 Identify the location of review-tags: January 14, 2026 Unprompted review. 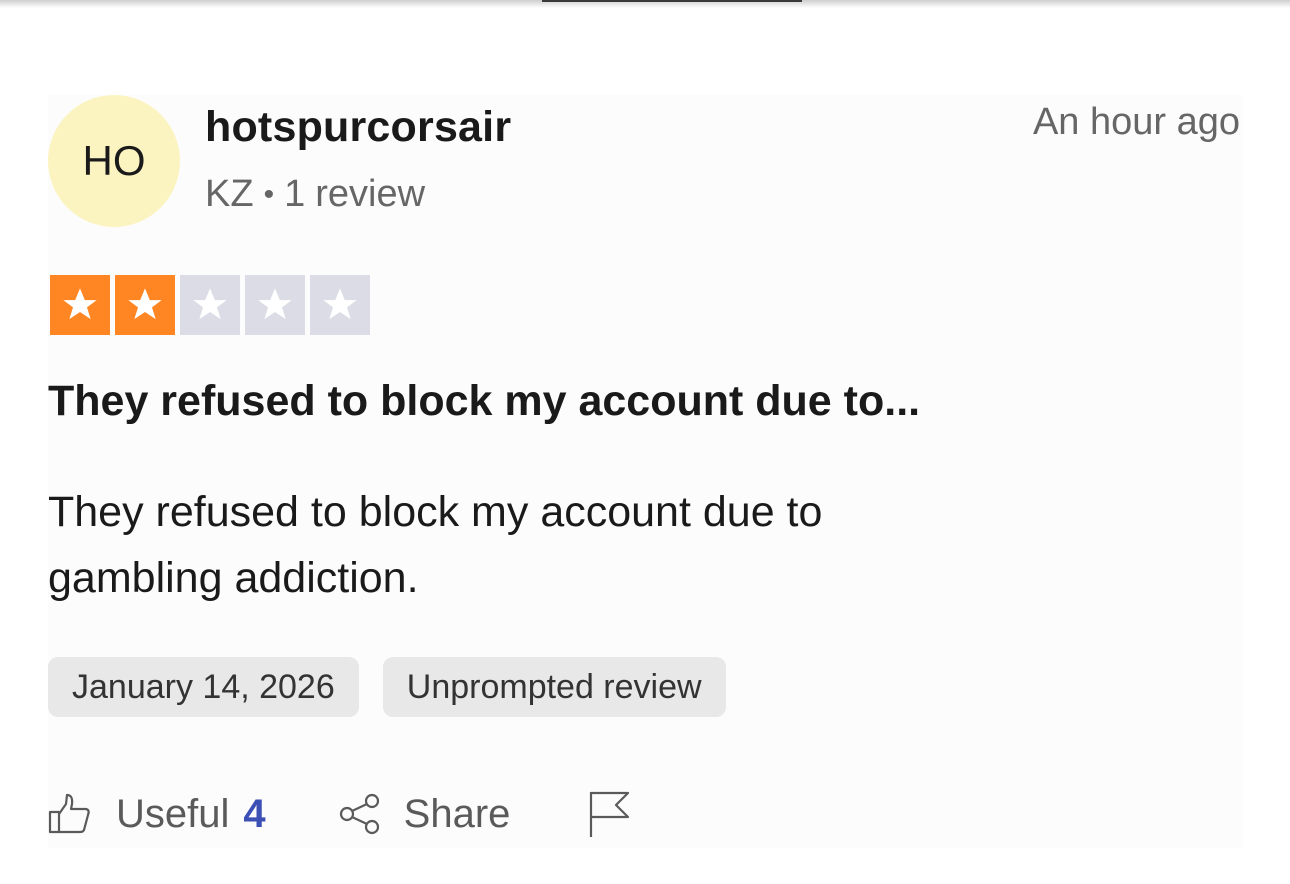
(387, 687).